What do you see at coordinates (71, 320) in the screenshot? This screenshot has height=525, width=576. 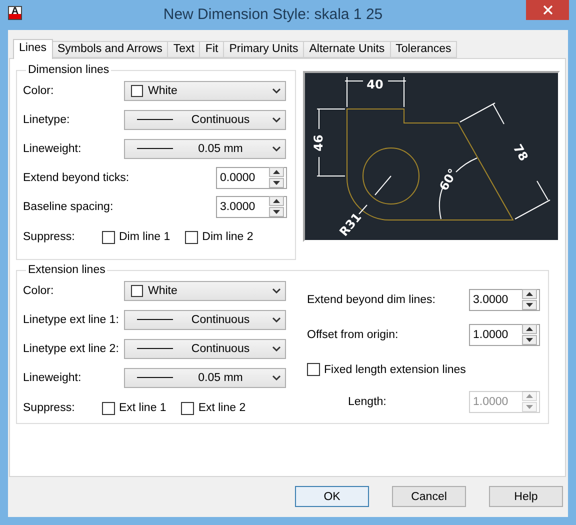 I see `field-label: Linetype ext line 1:` at bounding box center [71, 320].